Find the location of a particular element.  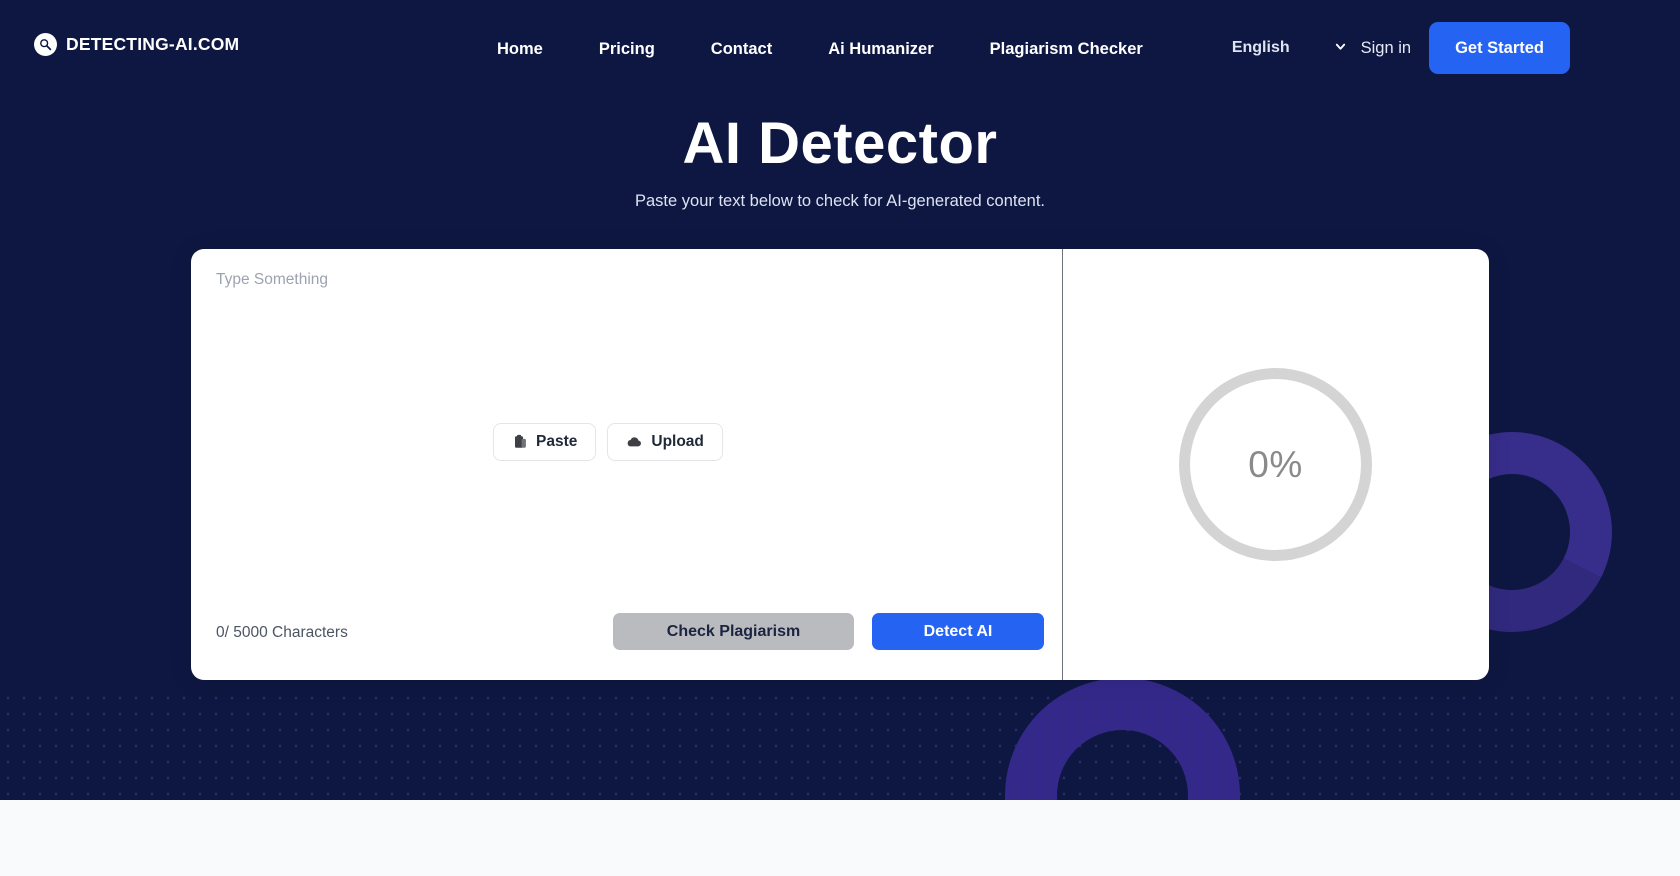

paste-button-label: Paste is located at coordinates (557, 441).